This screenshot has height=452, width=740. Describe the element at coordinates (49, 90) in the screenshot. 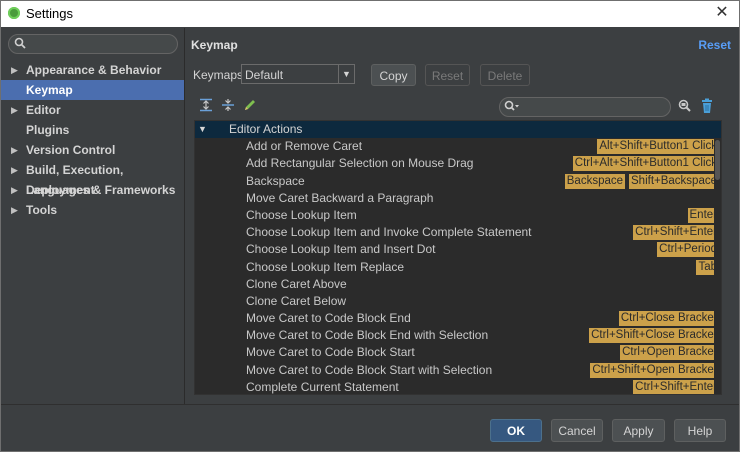

I see `sidebar-item-label: Keymap` at that location.